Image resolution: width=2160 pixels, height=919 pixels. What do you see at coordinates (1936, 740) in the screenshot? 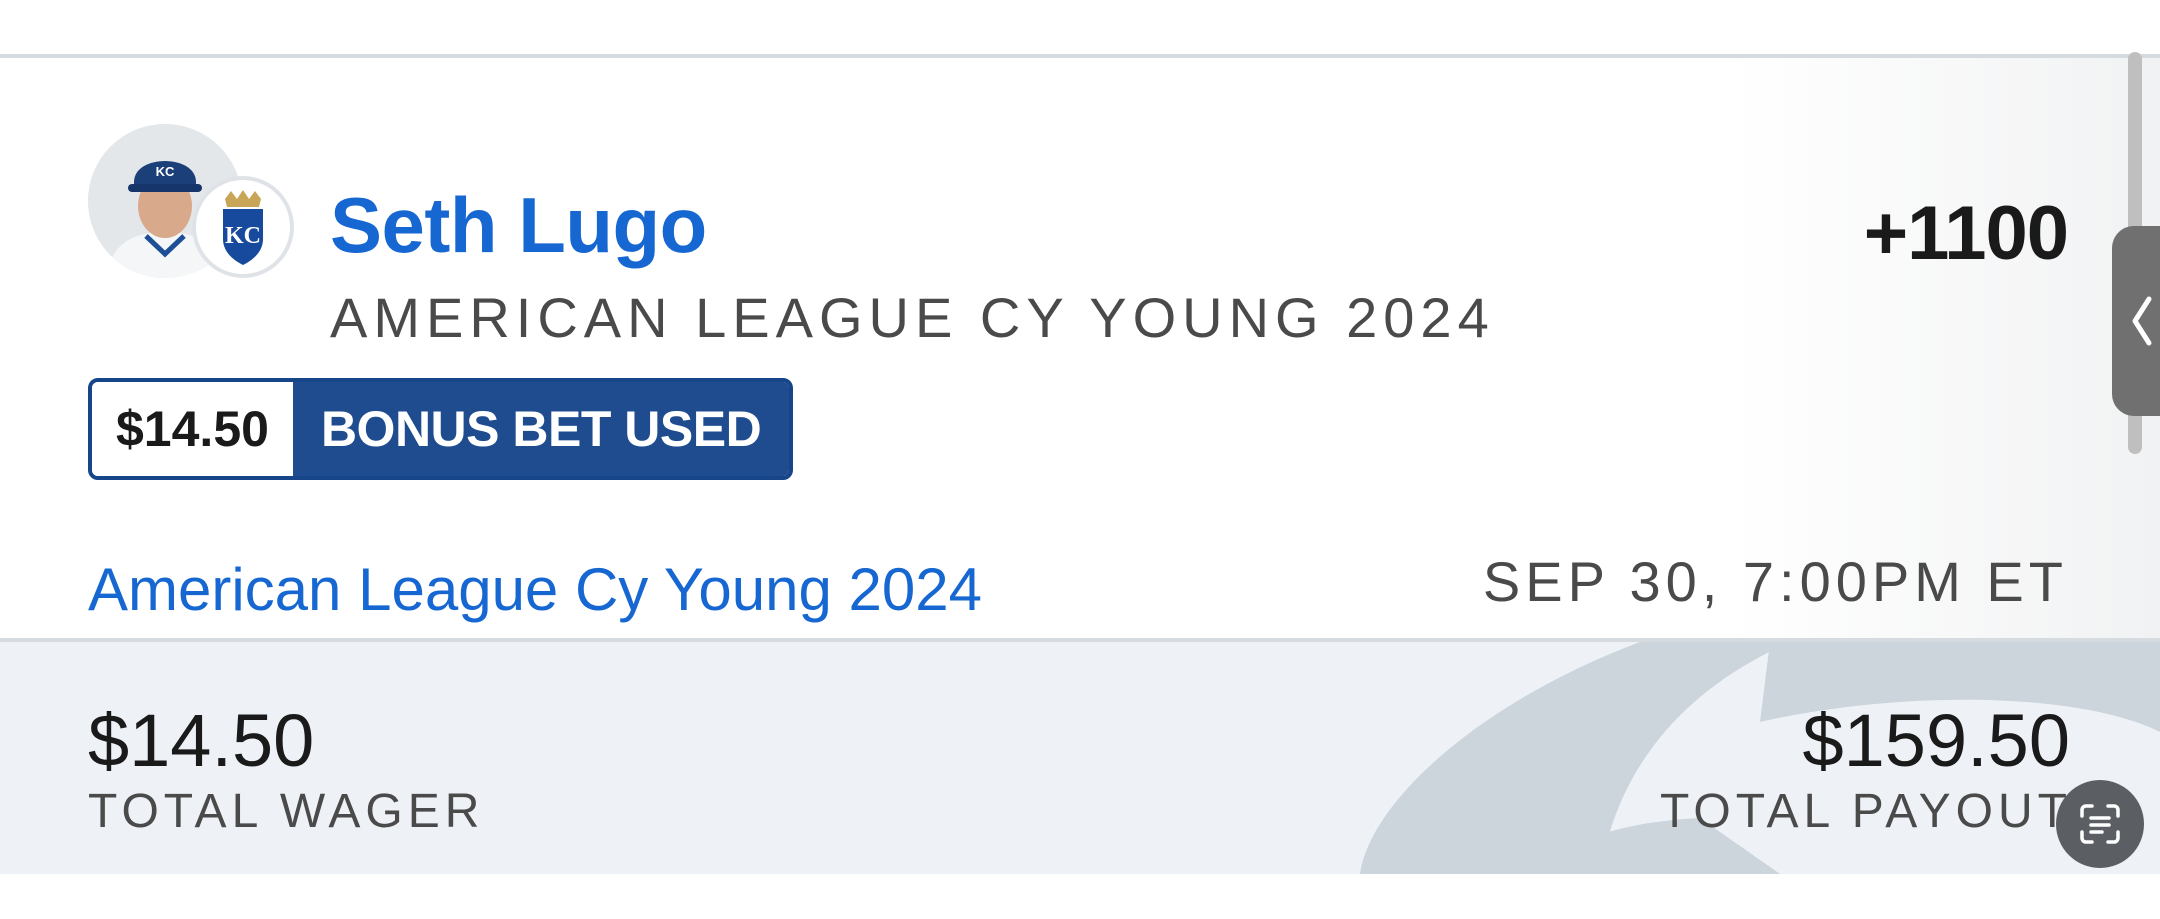
I see `total-payout-value: $159.50` at bounding box center [1936, 740].